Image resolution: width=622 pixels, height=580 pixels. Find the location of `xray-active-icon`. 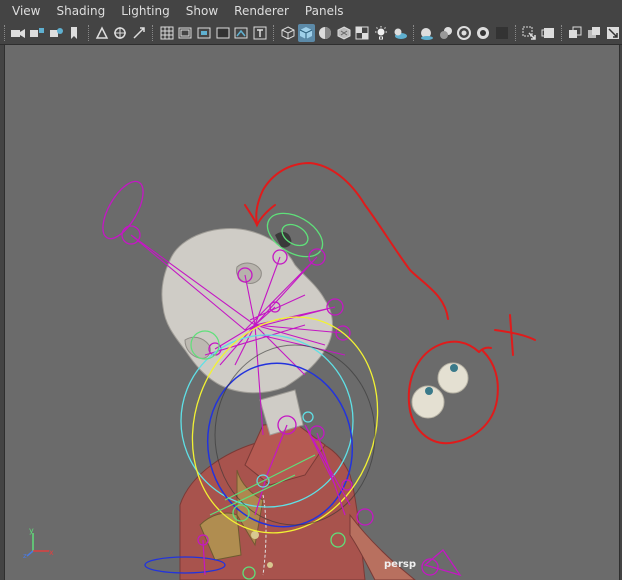

xray-active-icon is located at coordinates (594, 33).